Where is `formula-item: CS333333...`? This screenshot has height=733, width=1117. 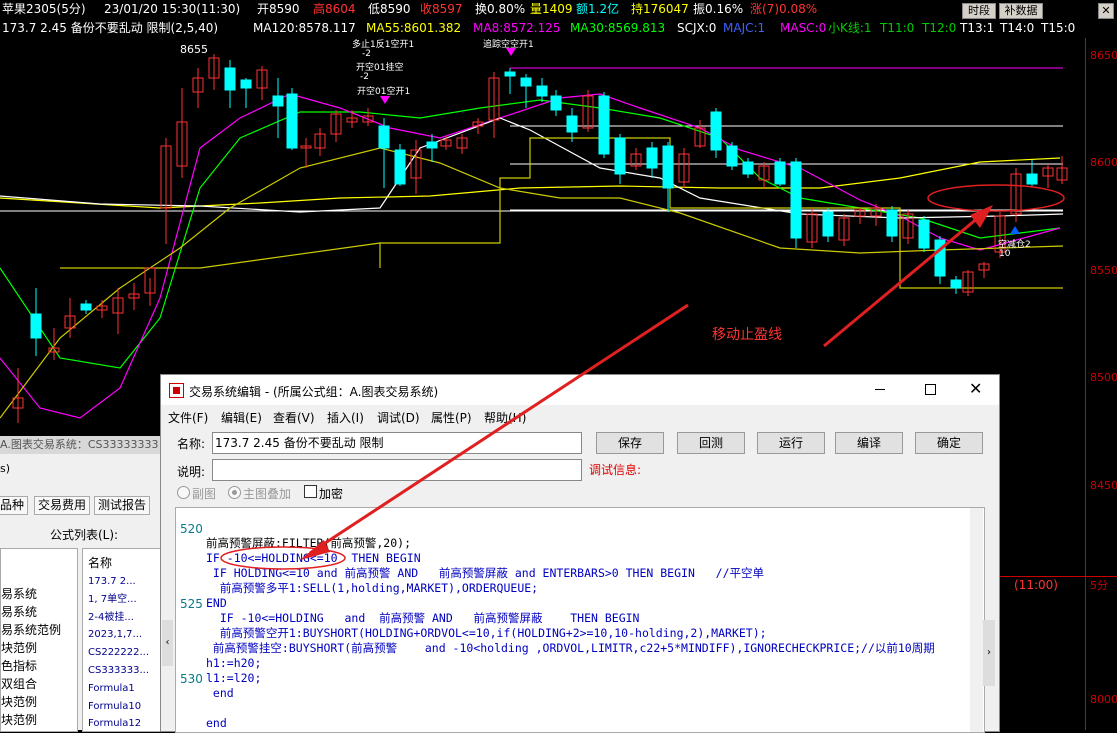 formula-item: CS333333... is located at coordinates (124, 671).